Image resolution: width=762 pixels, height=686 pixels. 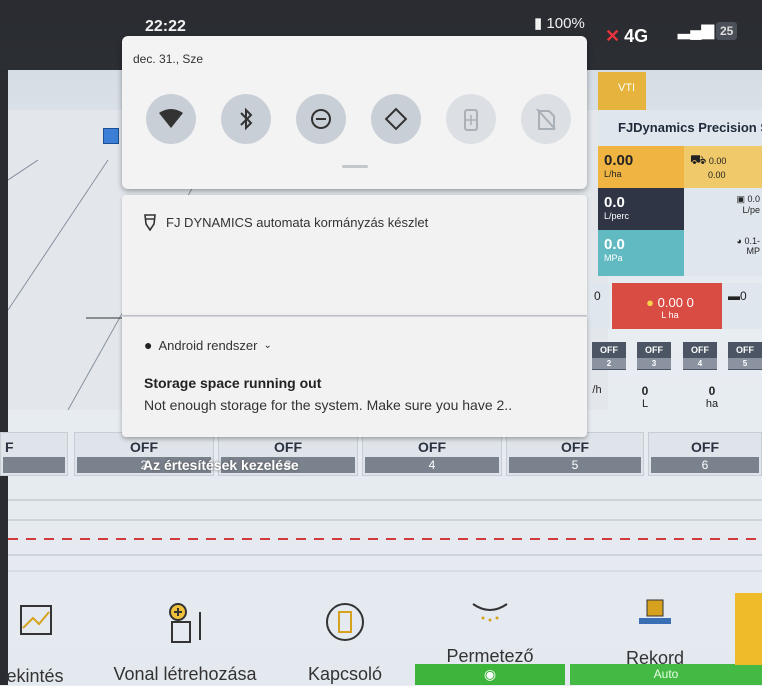 What do you see at coordinates (490, 632) in the screenshot?
I see `toolbar-sprayer: Permetező` at bounding box center [490, 632].